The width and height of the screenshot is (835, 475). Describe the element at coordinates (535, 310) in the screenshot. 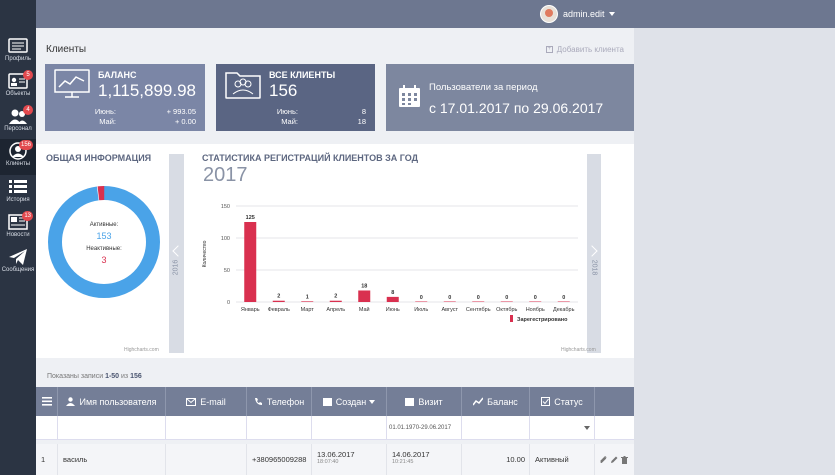

I see `x-tick-label: Ноябрь` at that location.